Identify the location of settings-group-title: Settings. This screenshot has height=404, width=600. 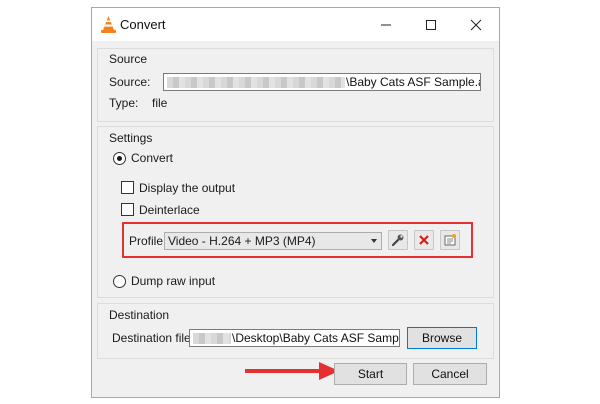
(131, 138).